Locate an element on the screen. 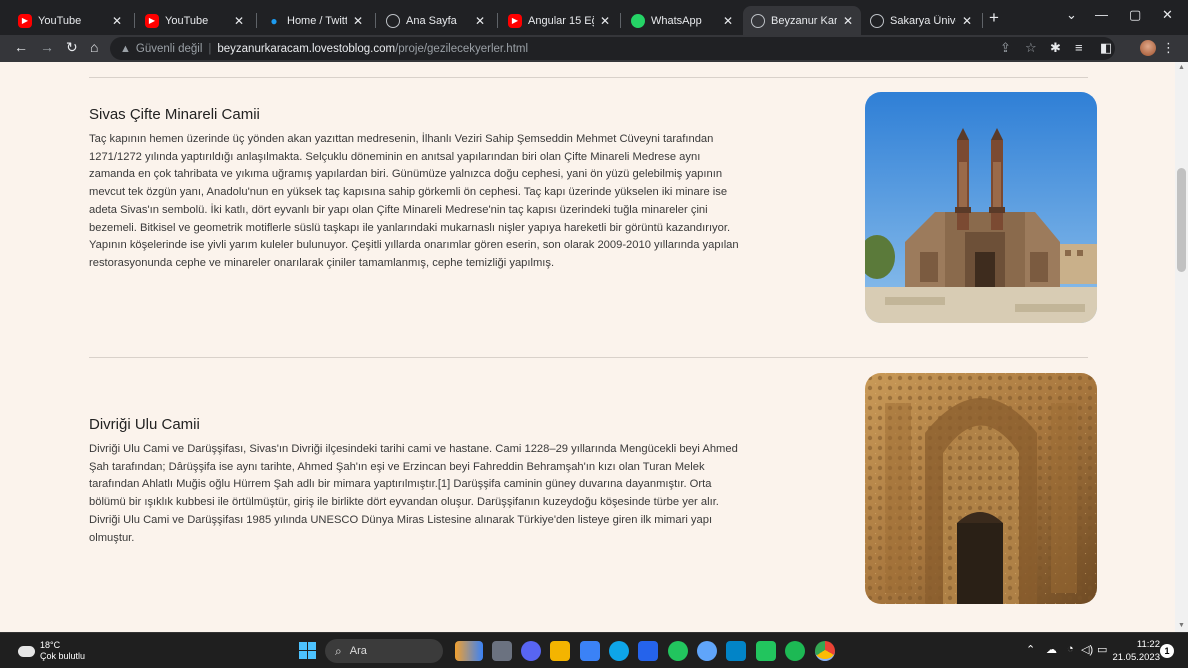 Image resolution: width=1188 pixels, height=668 pixels. tab-sakarya: Sakarya Üniversit ✕ is located at coordinates (921, 20).